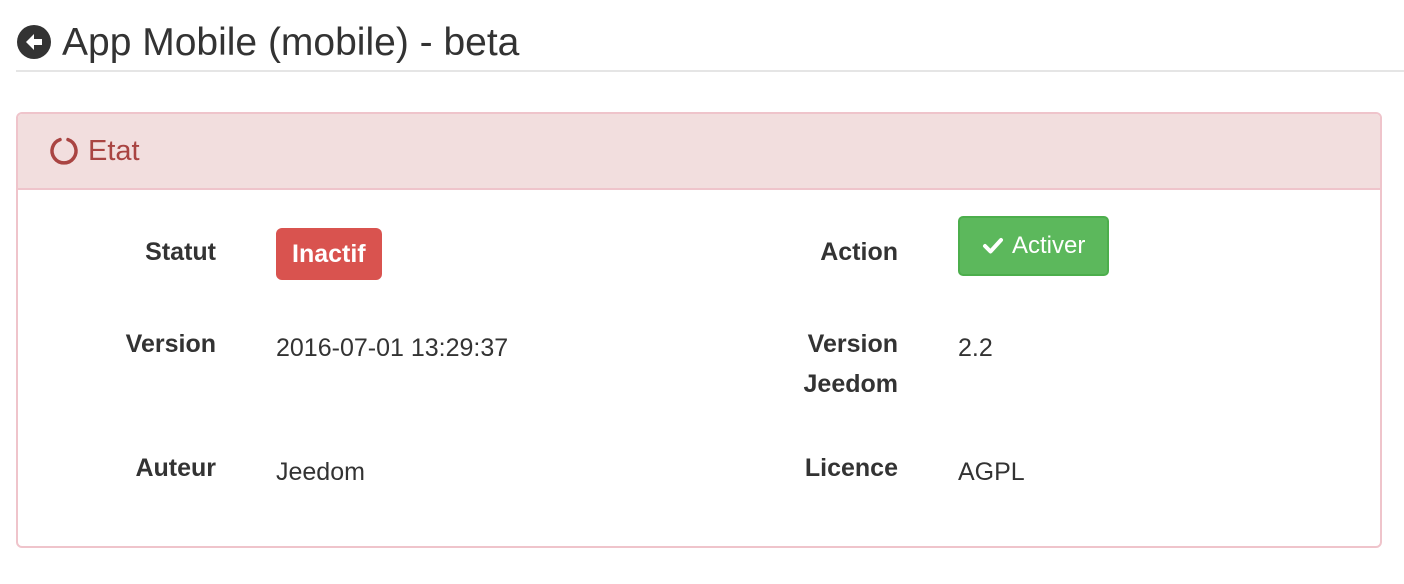 This screenshot has height=584, width=1404. I want to click on panel-title: Etat, so click(114, 150).